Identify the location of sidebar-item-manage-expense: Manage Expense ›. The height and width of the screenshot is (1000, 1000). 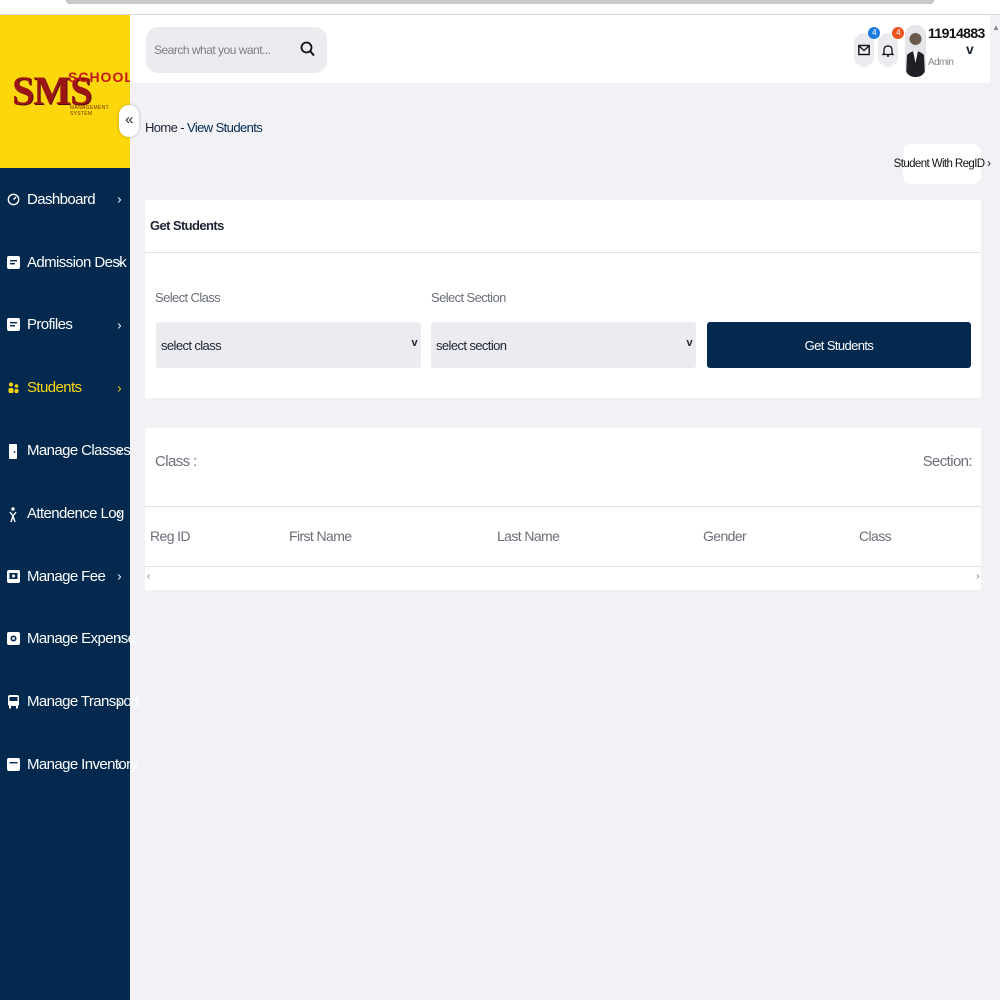
(68, 639).